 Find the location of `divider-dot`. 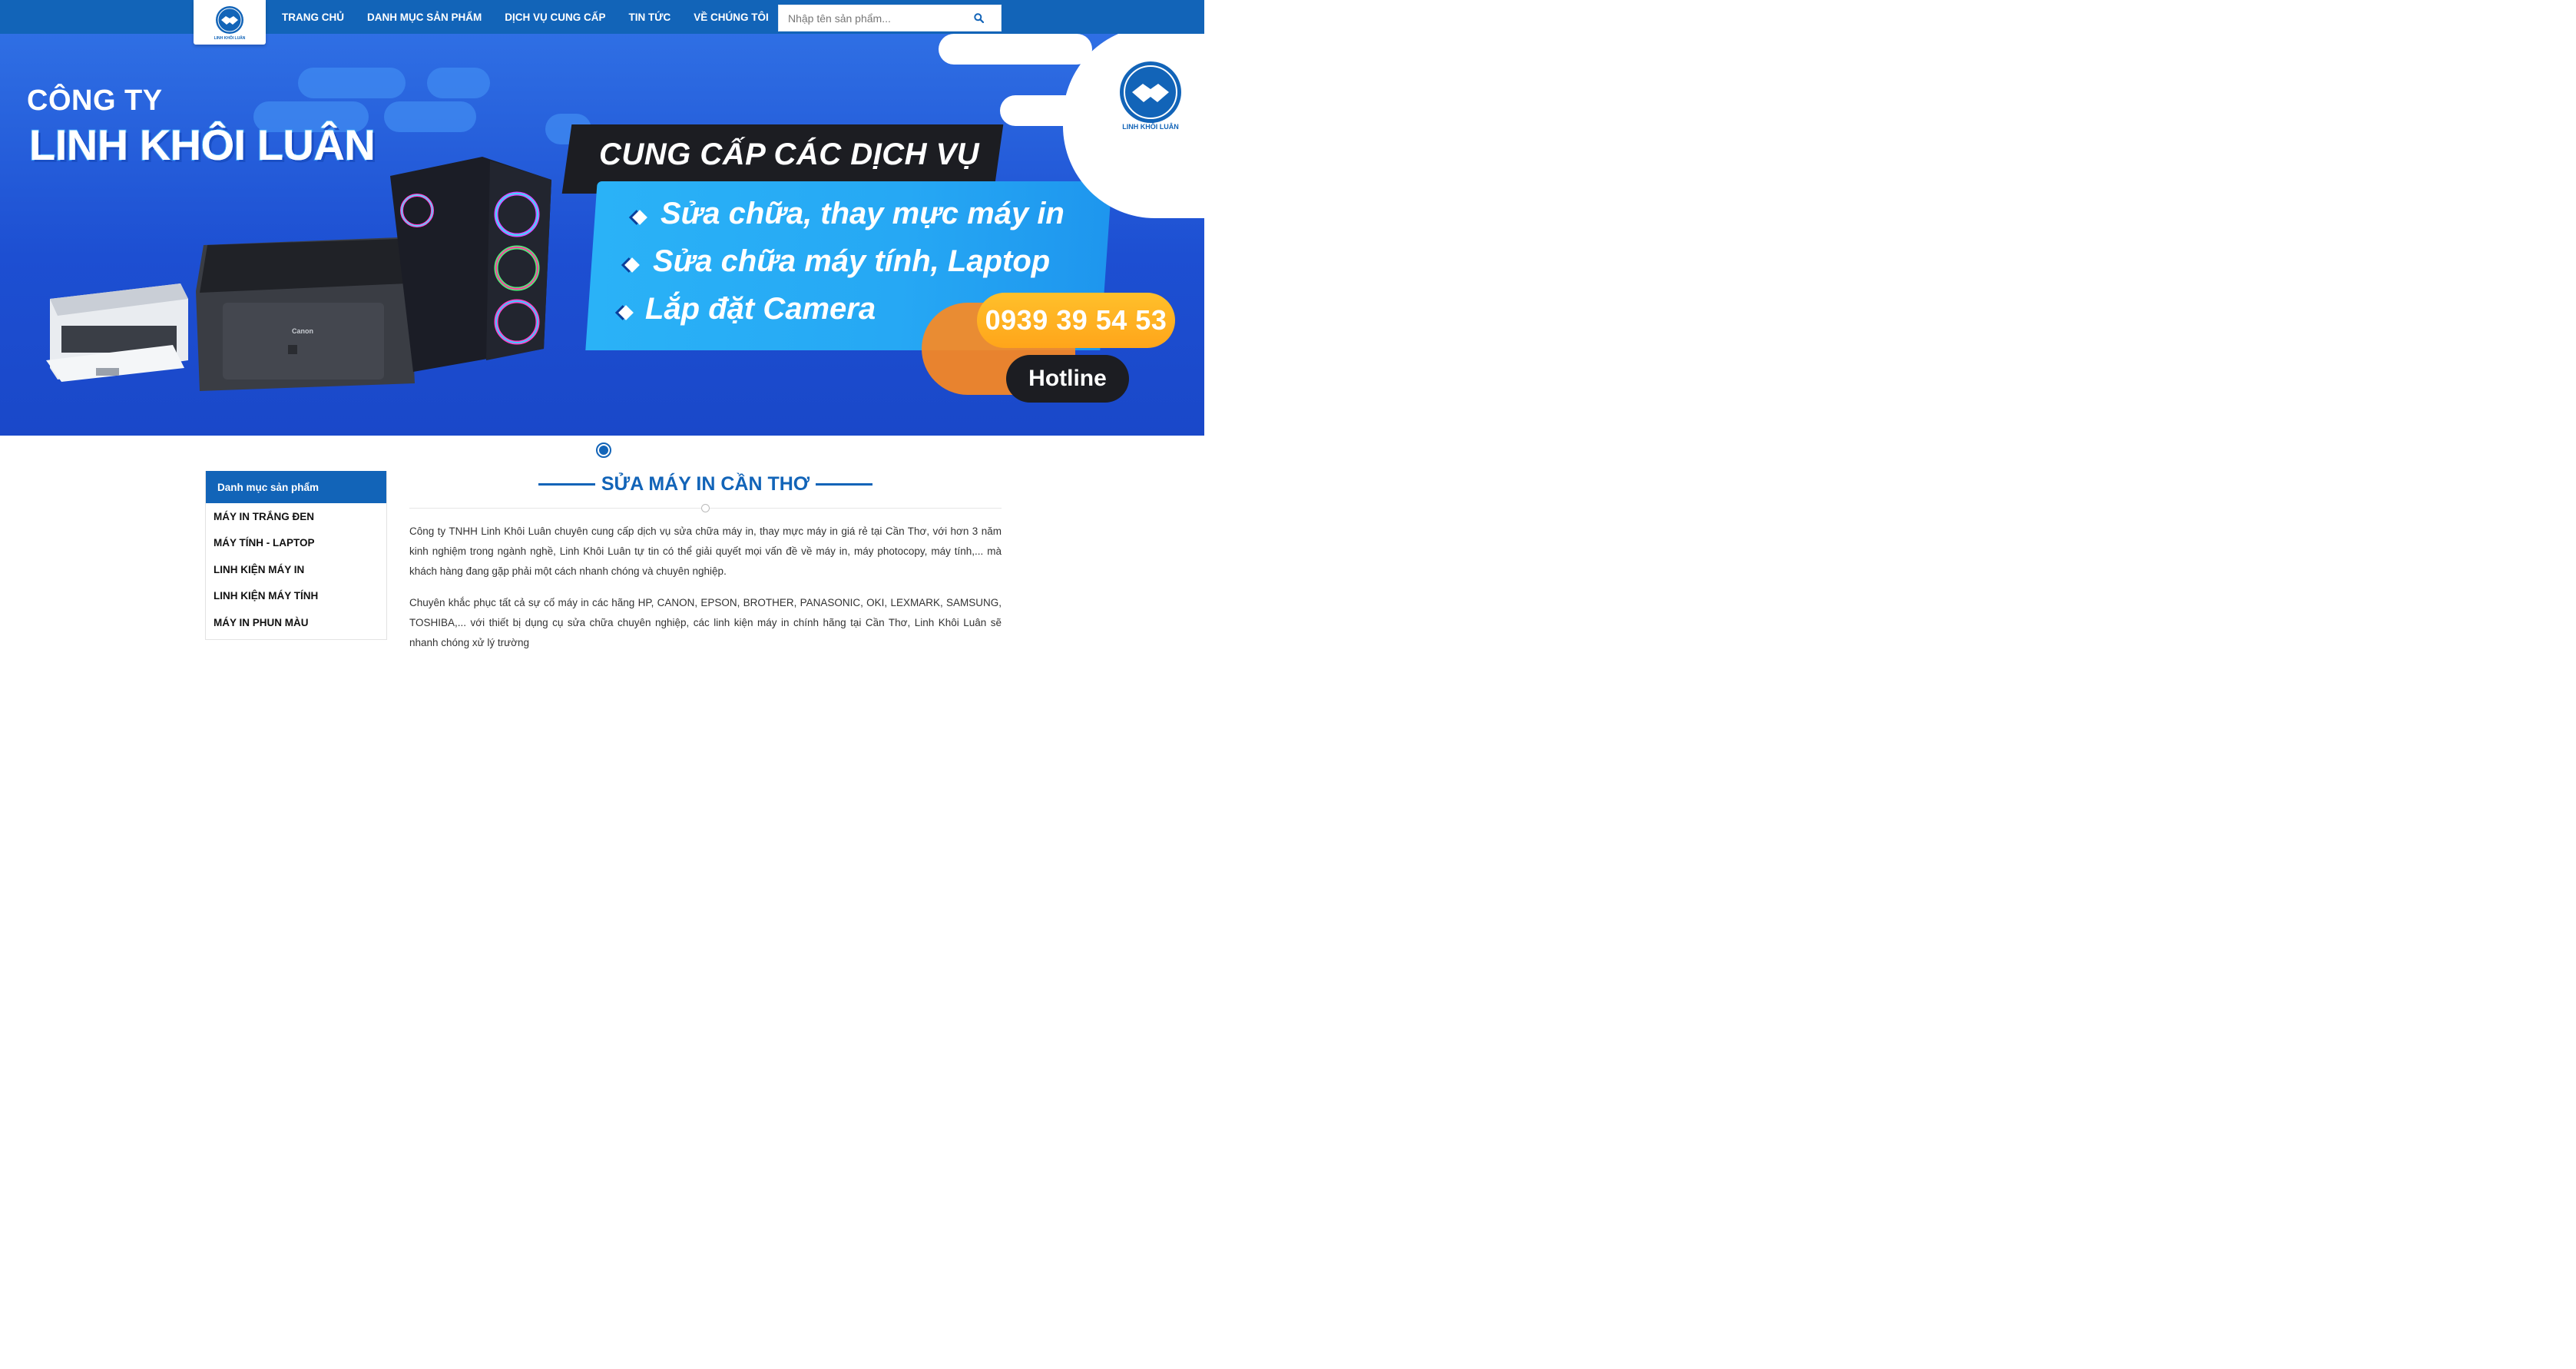

divider-dot is located at coordinates (705, 508).